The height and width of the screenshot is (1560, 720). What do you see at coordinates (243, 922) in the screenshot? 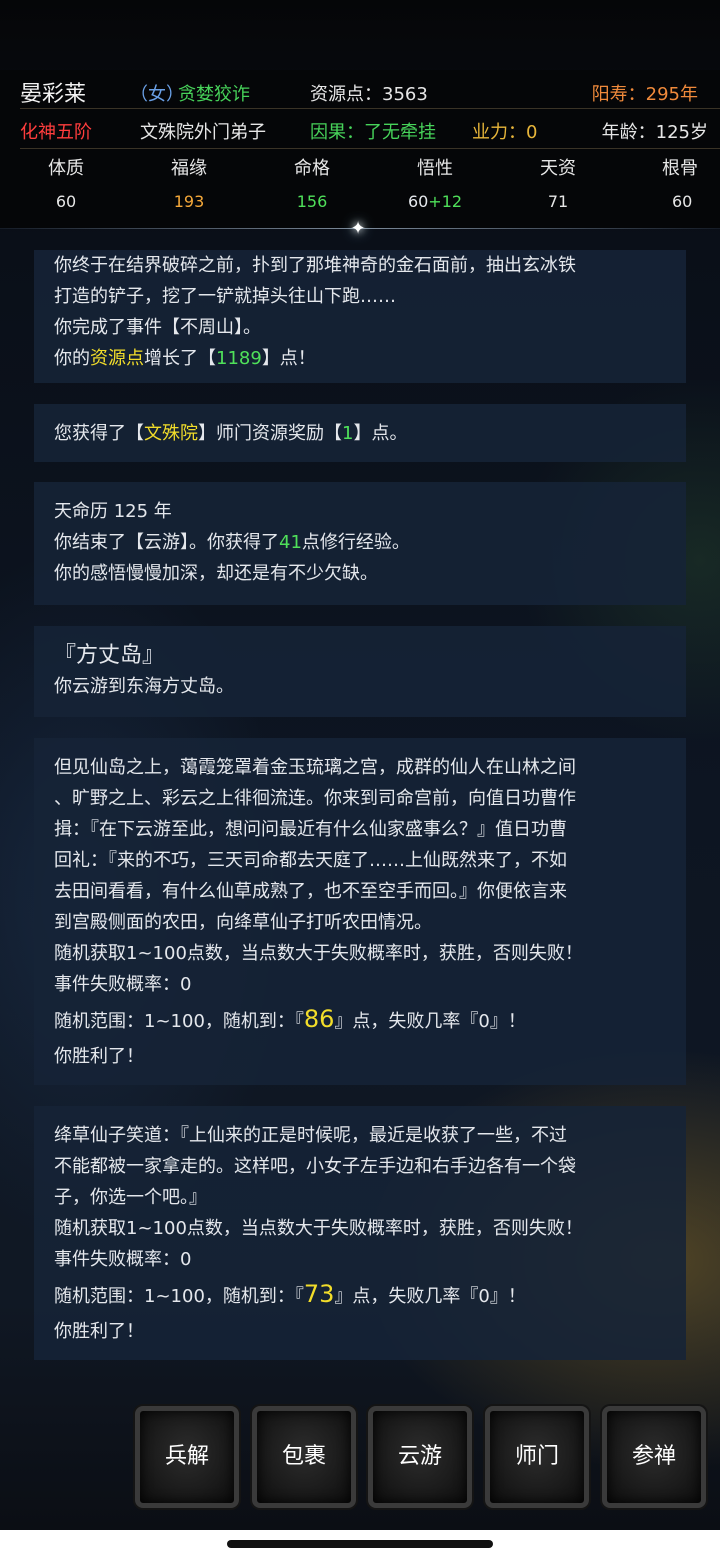
I see `log-text: 到宫殿侧面的农田，向绛草仙子打听农田情况。` at bounding box center [243, 922].